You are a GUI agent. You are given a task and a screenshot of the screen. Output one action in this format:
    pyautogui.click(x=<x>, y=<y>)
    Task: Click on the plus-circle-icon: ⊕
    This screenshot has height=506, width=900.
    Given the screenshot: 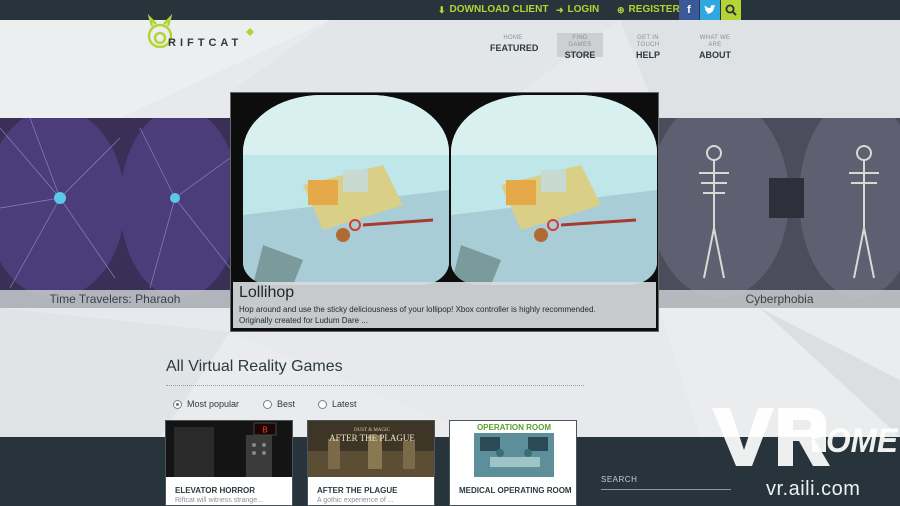 What is the action you would take?
    pyautogui.click(x=621, y=10)
    